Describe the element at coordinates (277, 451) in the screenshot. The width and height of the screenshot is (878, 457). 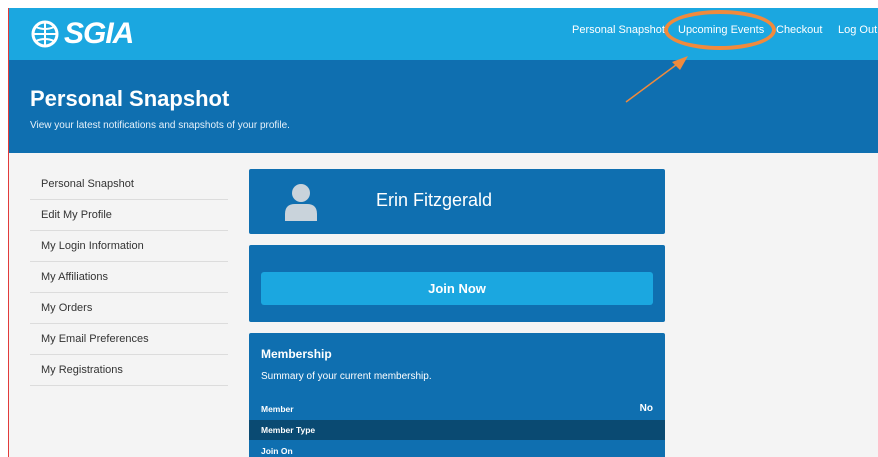
I see `membership-row-label: Join On` at that location.